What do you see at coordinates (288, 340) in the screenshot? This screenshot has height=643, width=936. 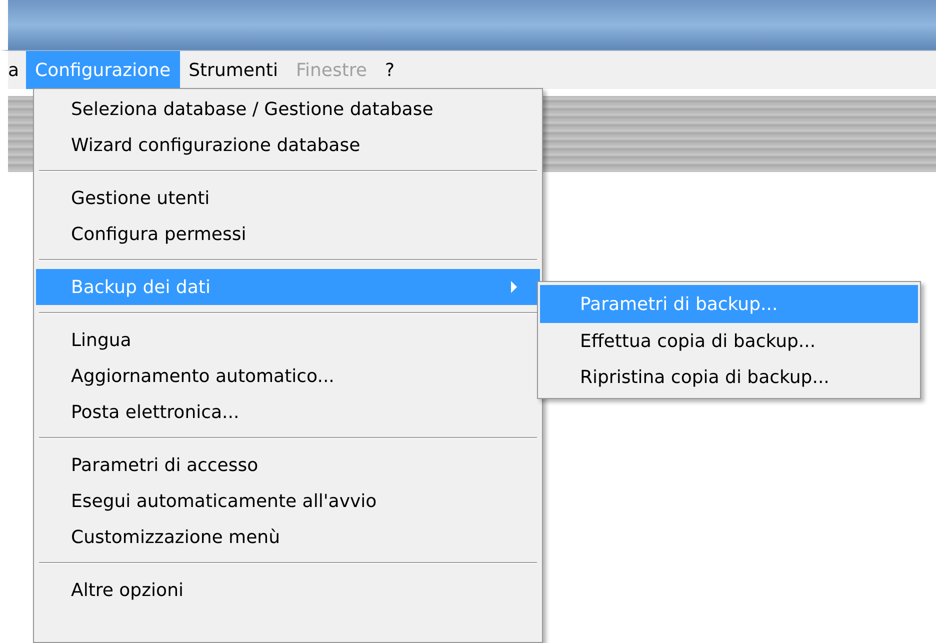 I see `menu-item: Lingua` at bounding box center [288, 340].